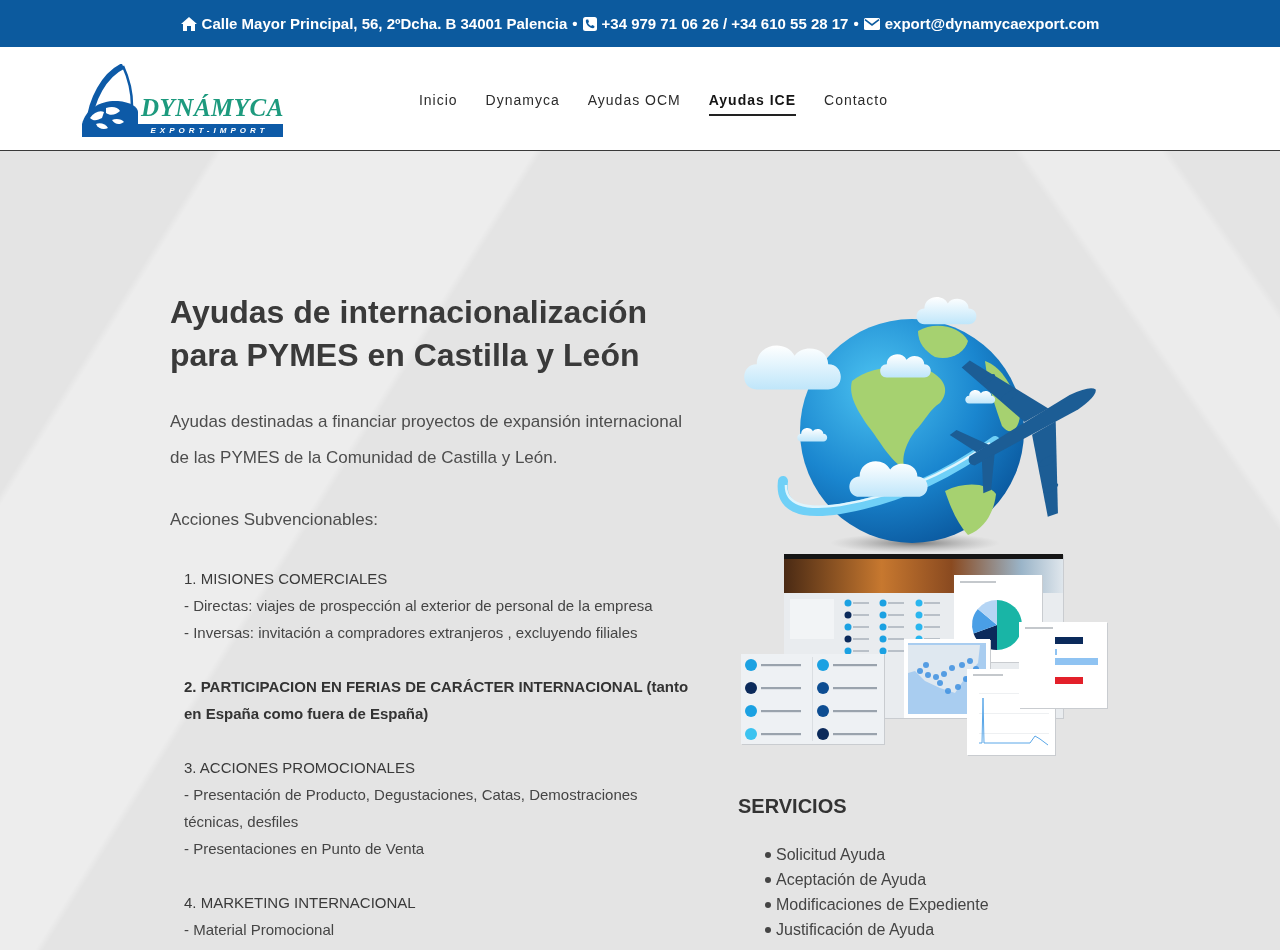 The image size is (1280, 950). I want to click on sail-globe-icon, so click(110, 100).